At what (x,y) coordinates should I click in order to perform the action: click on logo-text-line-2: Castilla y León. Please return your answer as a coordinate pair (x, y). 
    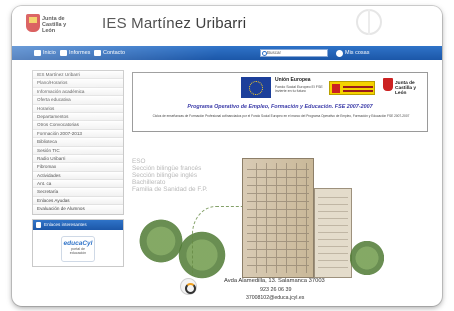
    Looking at the image, I should click on (54, 28).